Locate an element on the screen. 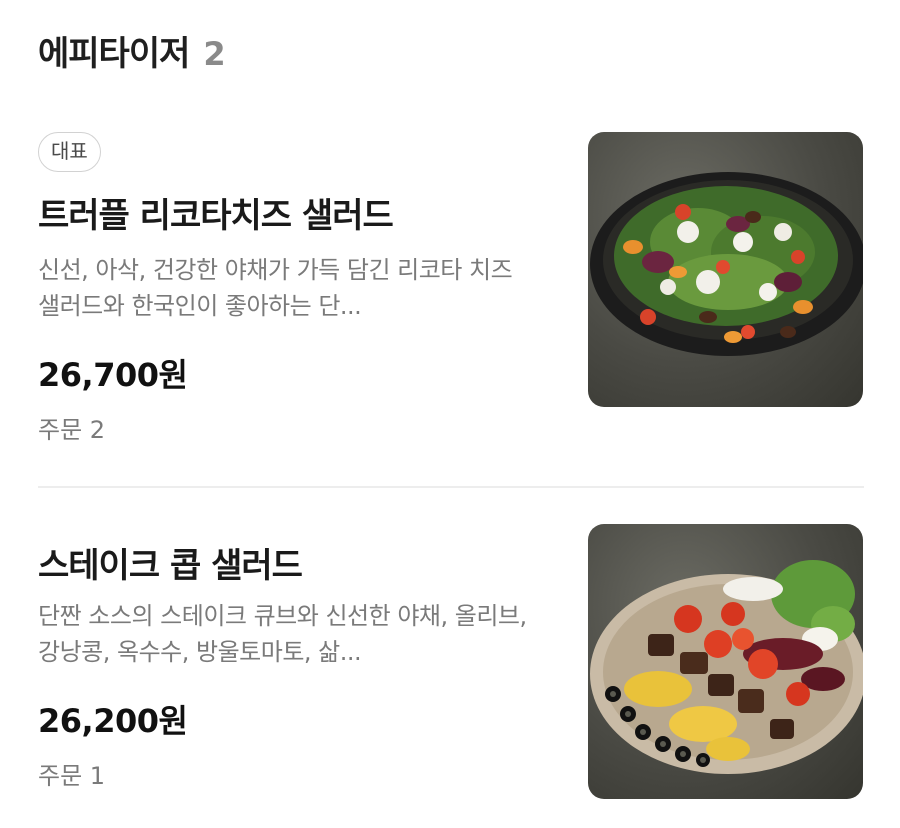 This screenshot has height=828, width=900. item-price: 26,200원 is located at coordinates (113, 721).